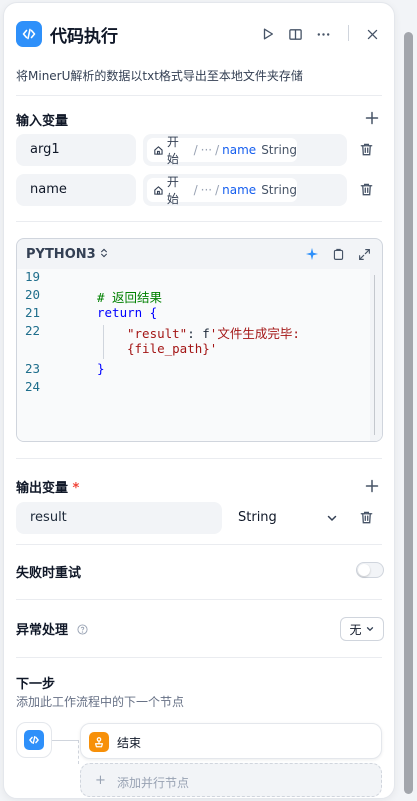 The width and height of the screenshot is (417, 801). What do you see at coordinates (78, 752) in the screenshot?
I see `connector-branch` at bounding box center [78, 752].